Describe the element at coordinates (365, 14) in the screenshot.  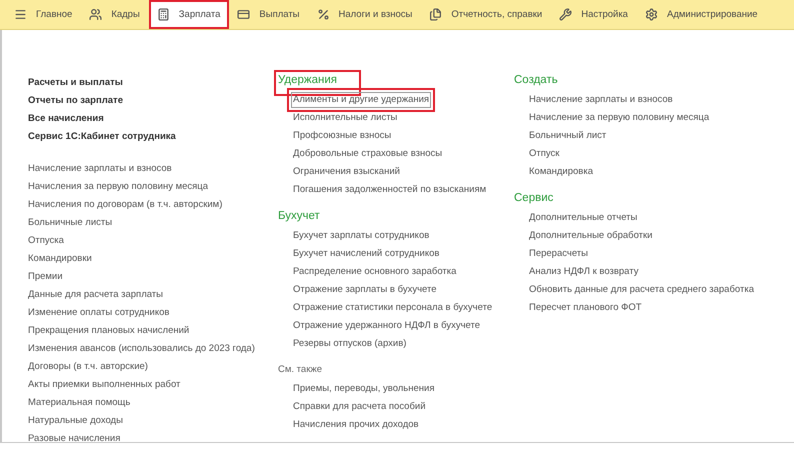
I see `section-tab: Налоги и взносы` at that location.